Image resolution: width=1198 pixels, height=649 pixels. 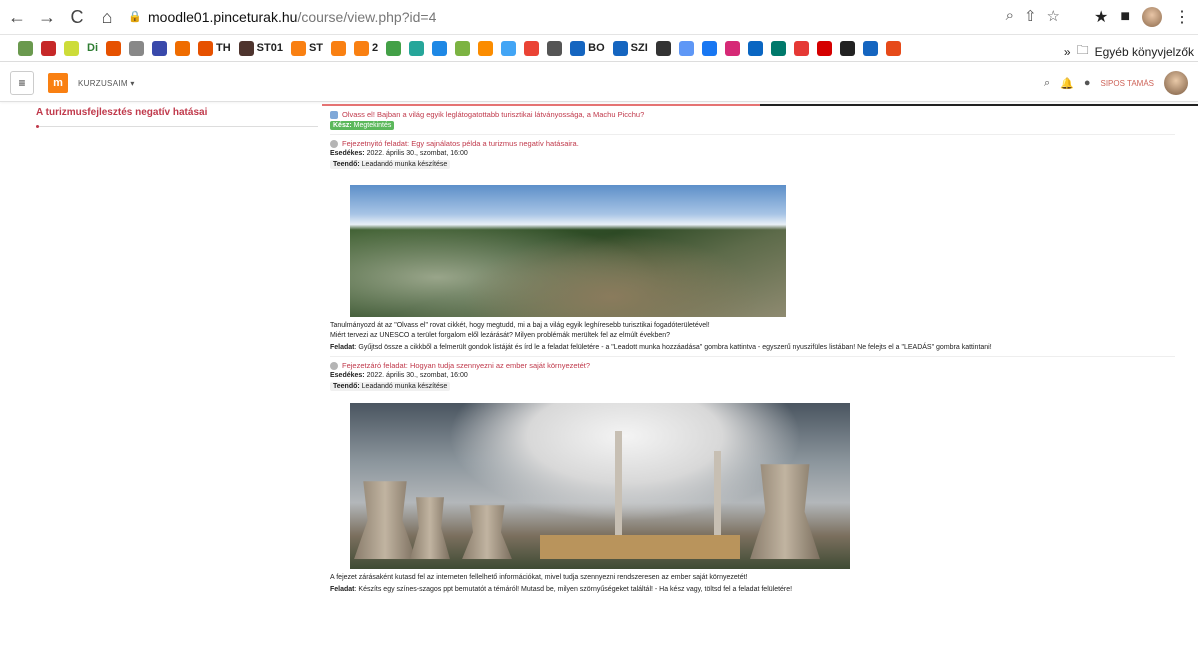 I want to click on due-value: 2022. április 30., szombat, 16:00, so click(x=417, y=153).